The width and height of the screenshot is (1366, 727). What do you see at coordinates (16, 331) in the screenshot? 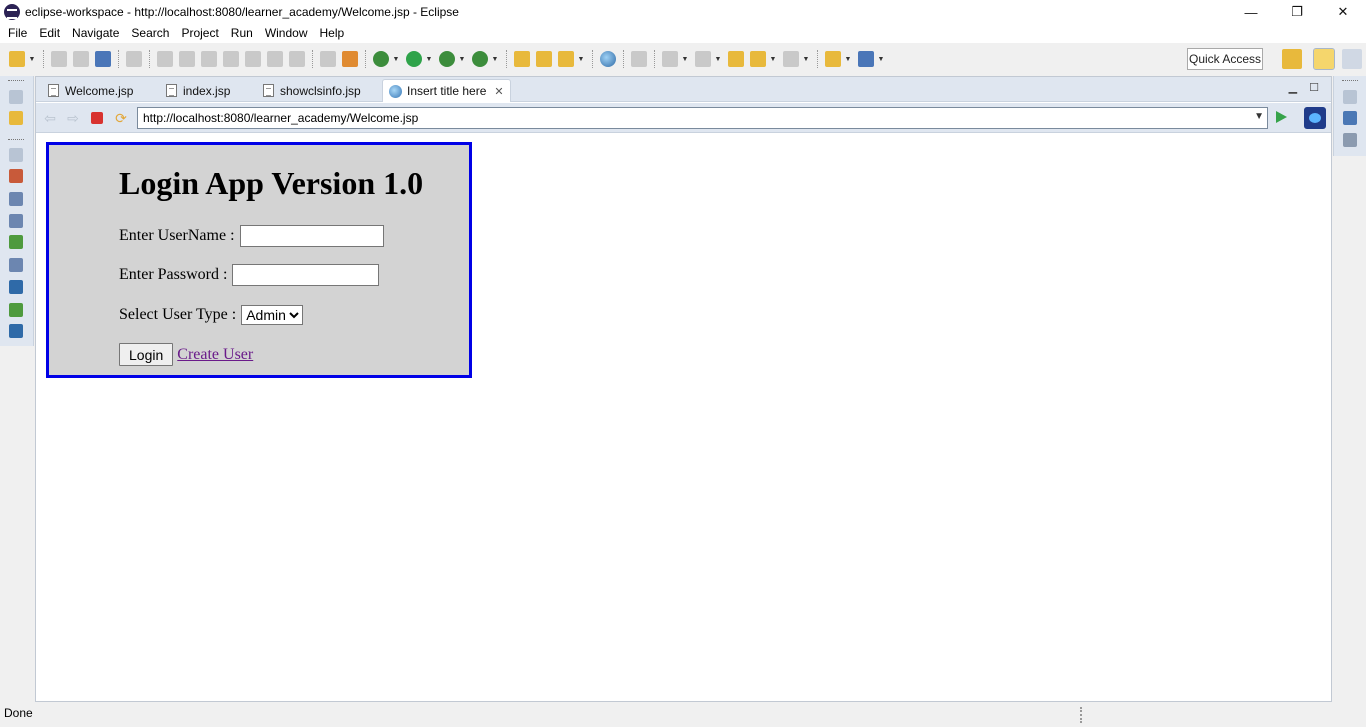
I see `search-view-icon` at bounding box center [16, 331].